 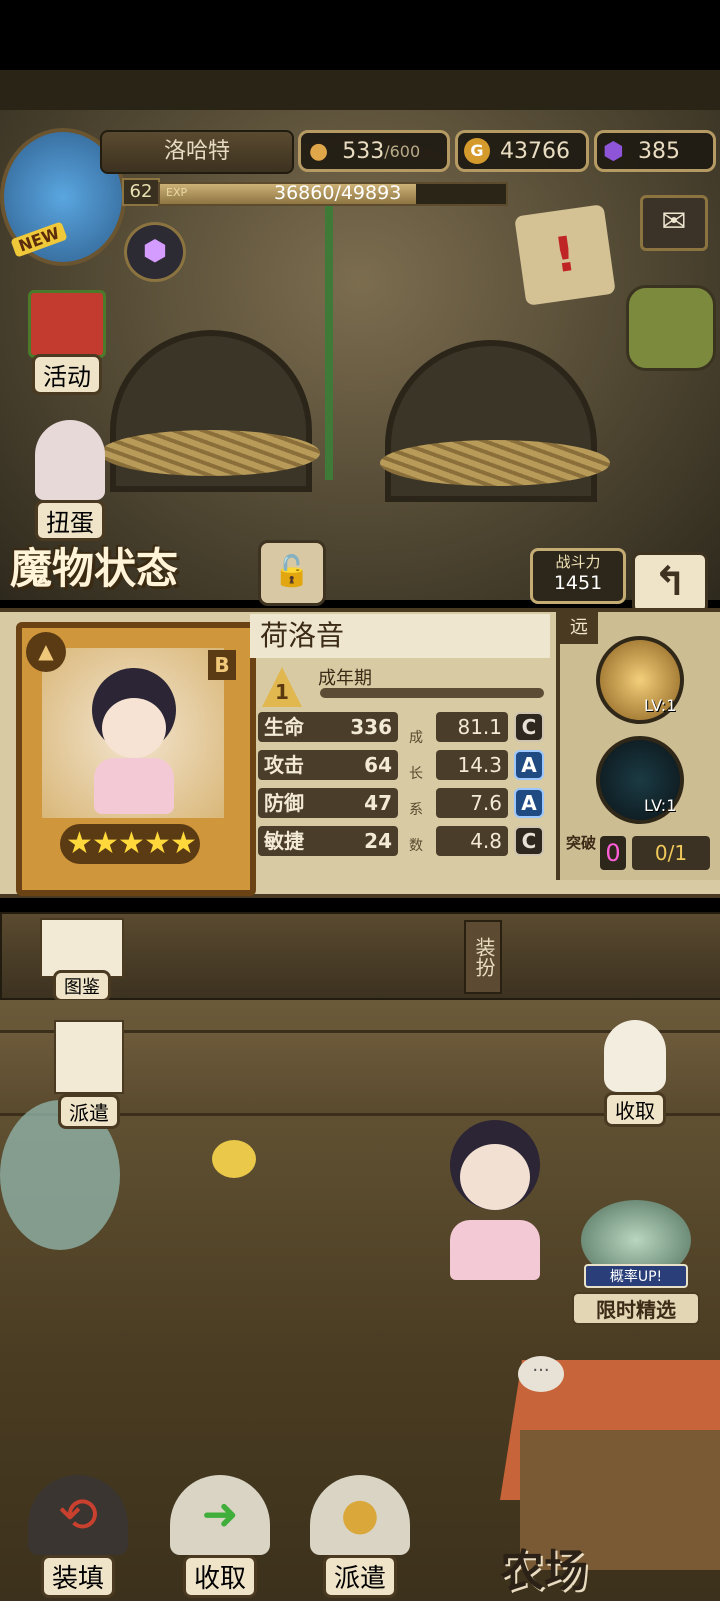 I want to click on growth-label-char: 长, so click(x=416, y=774).